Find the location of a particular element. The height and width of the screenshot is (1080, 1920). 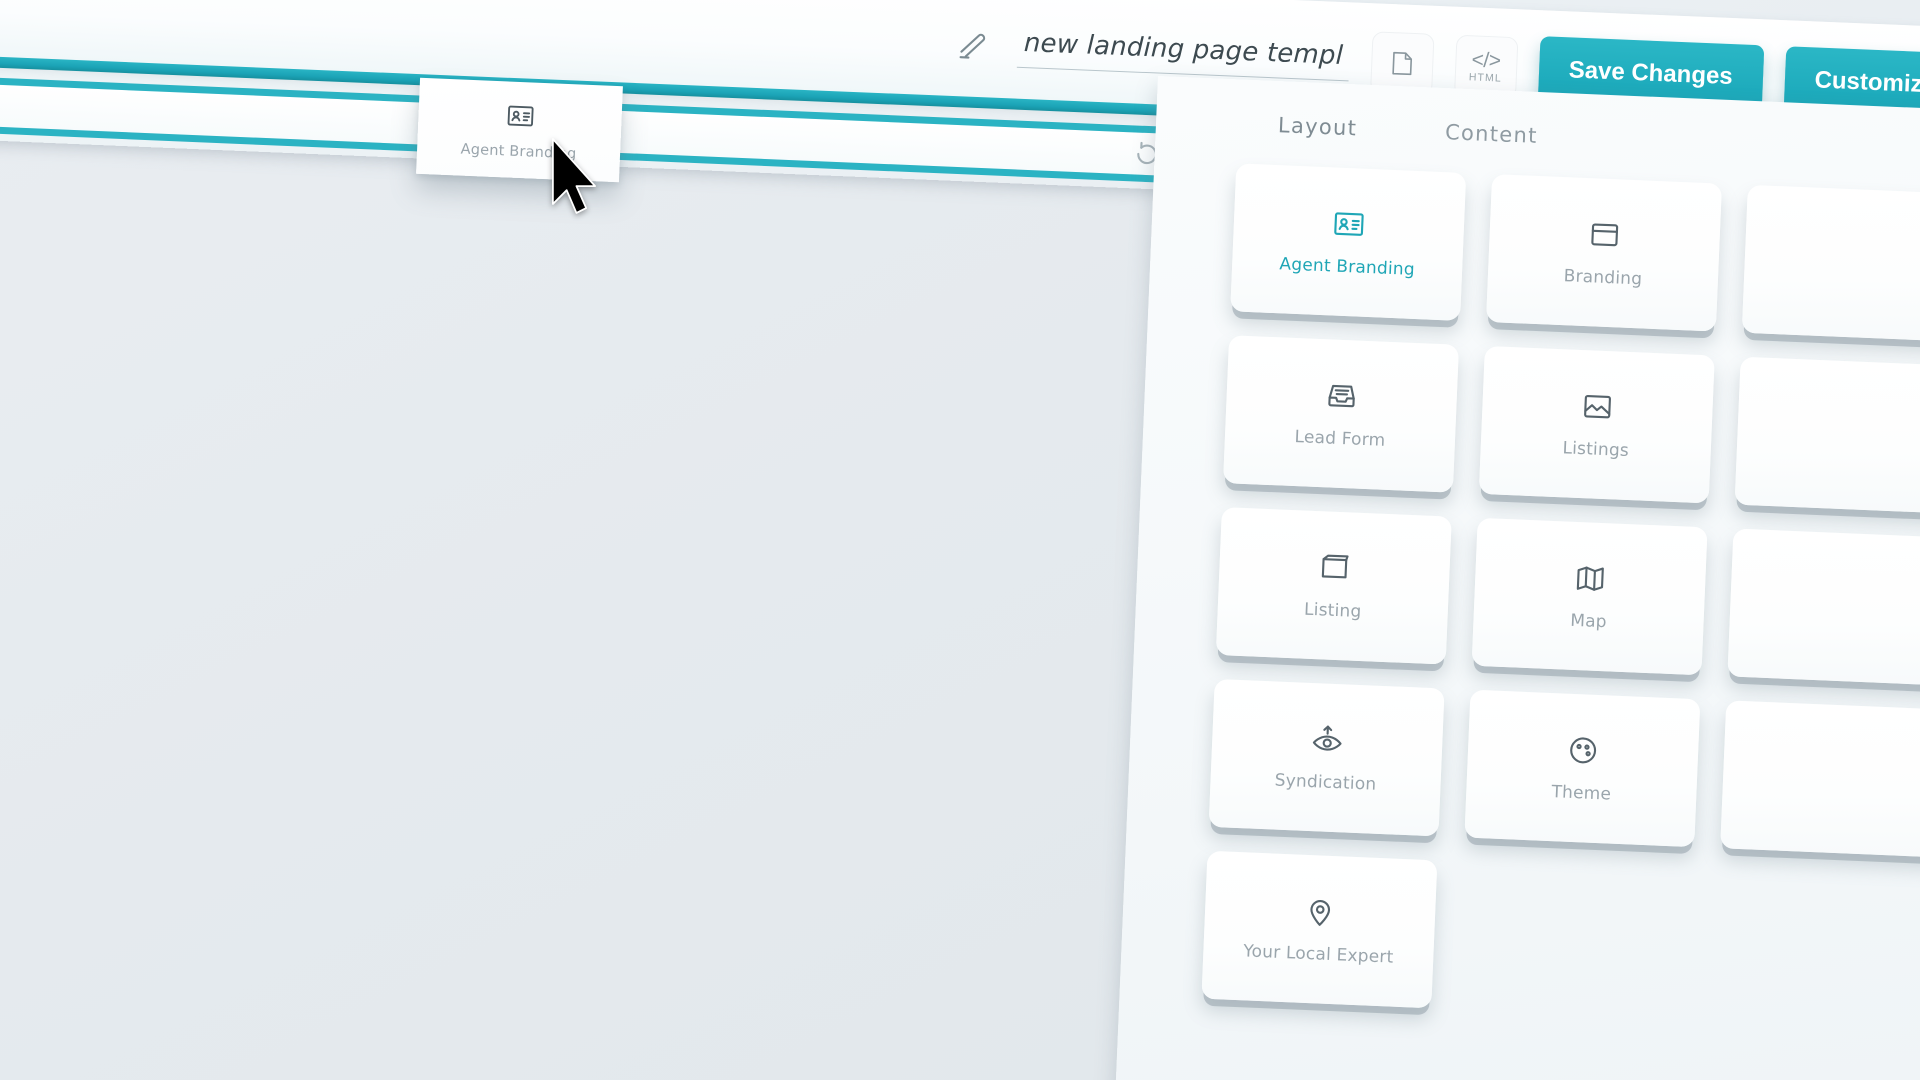

page-title-value: new landing page templ is located at coordinates (1183, 50).